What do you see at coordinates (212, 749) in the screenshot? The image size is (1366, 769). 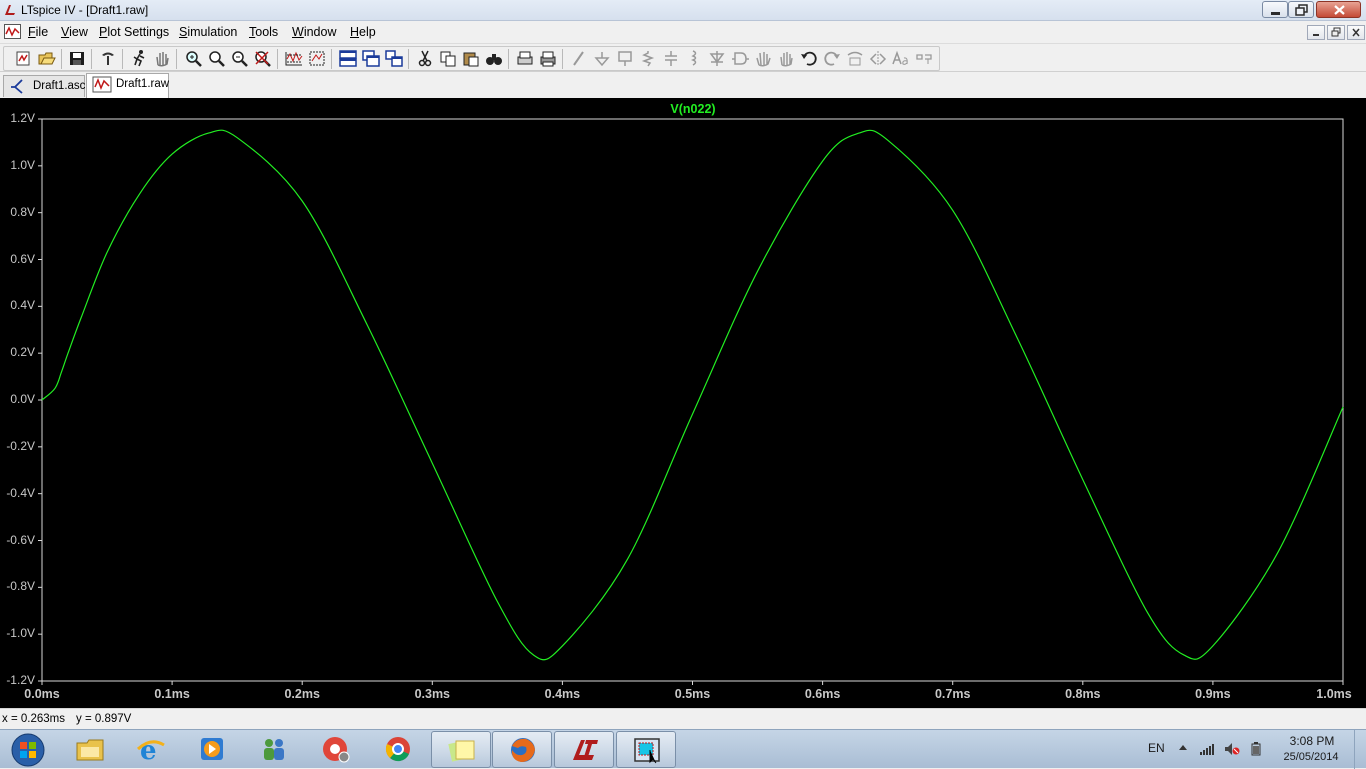 I see `taskbar-media-player` at bounding box center [212, 749].